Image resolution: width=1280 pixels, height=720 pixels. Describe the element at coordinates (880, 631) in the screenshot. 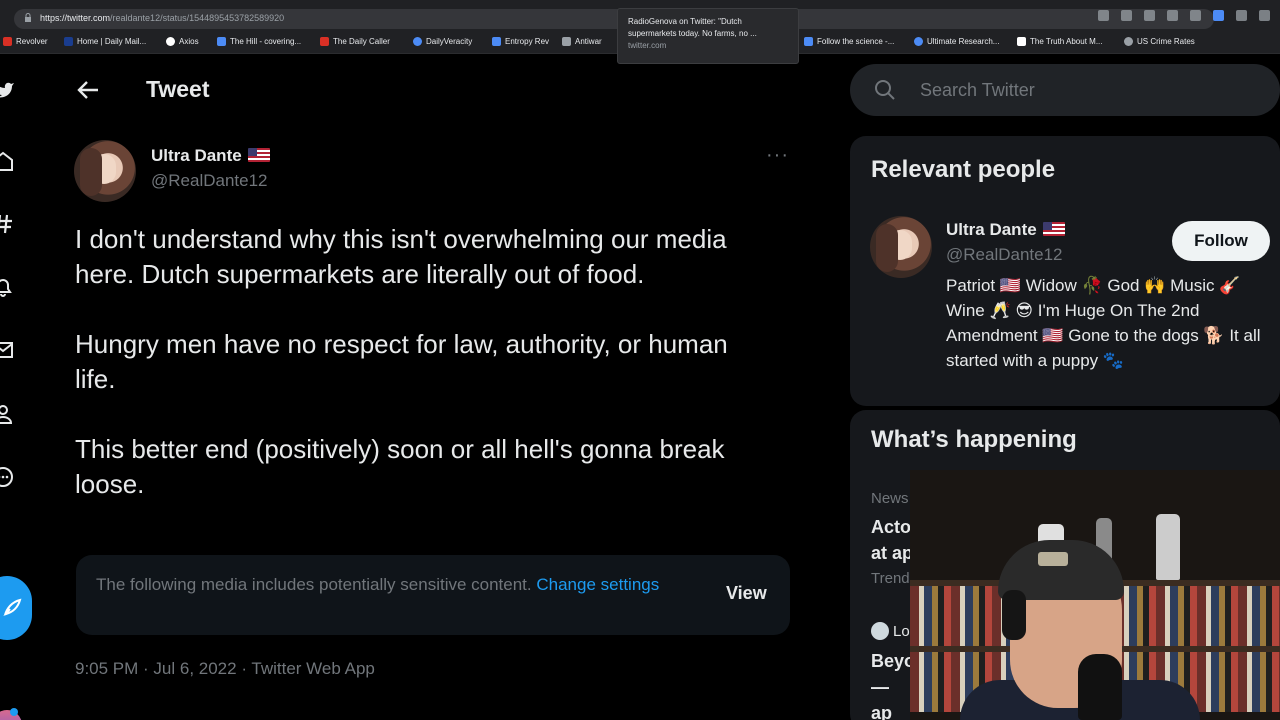

I see `source-avatar-icon` at that location.